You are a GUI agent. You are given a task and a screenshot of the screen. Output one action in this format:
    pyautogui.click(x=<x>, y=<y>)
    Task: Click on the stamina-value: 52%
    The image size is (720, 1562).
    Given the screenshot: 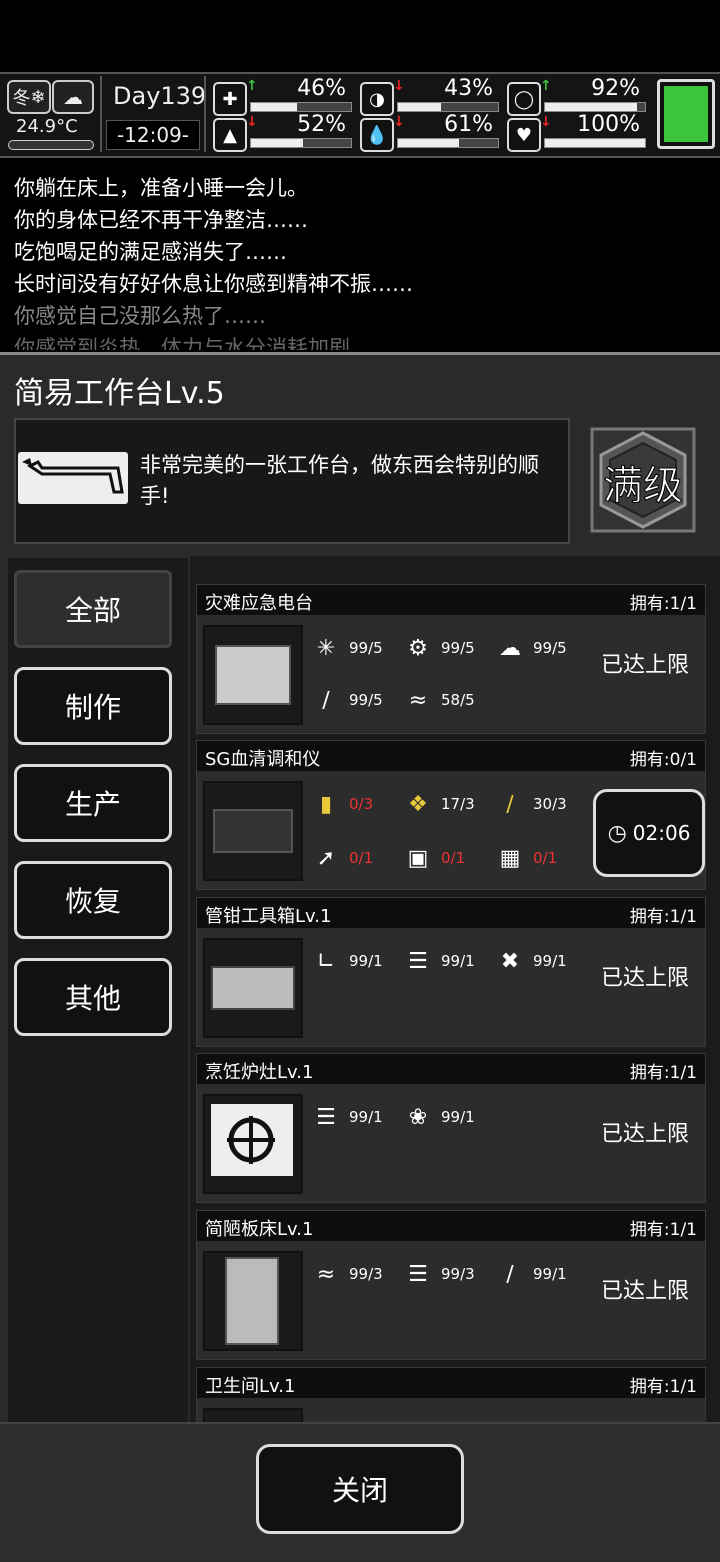 What is the action you would take?
    pyautogui.click(x=321, y=124)
    